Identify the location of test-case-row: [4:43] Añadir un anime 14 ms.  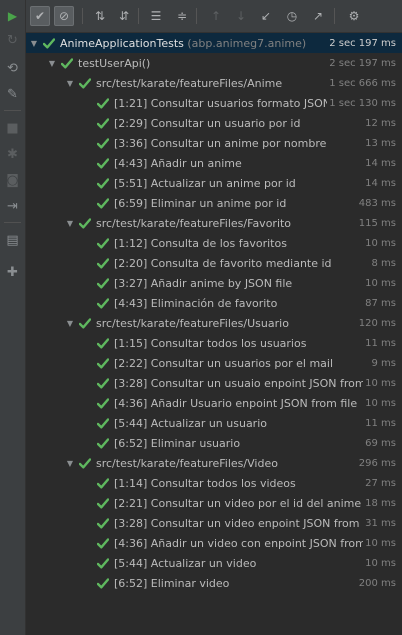
(214, 163).